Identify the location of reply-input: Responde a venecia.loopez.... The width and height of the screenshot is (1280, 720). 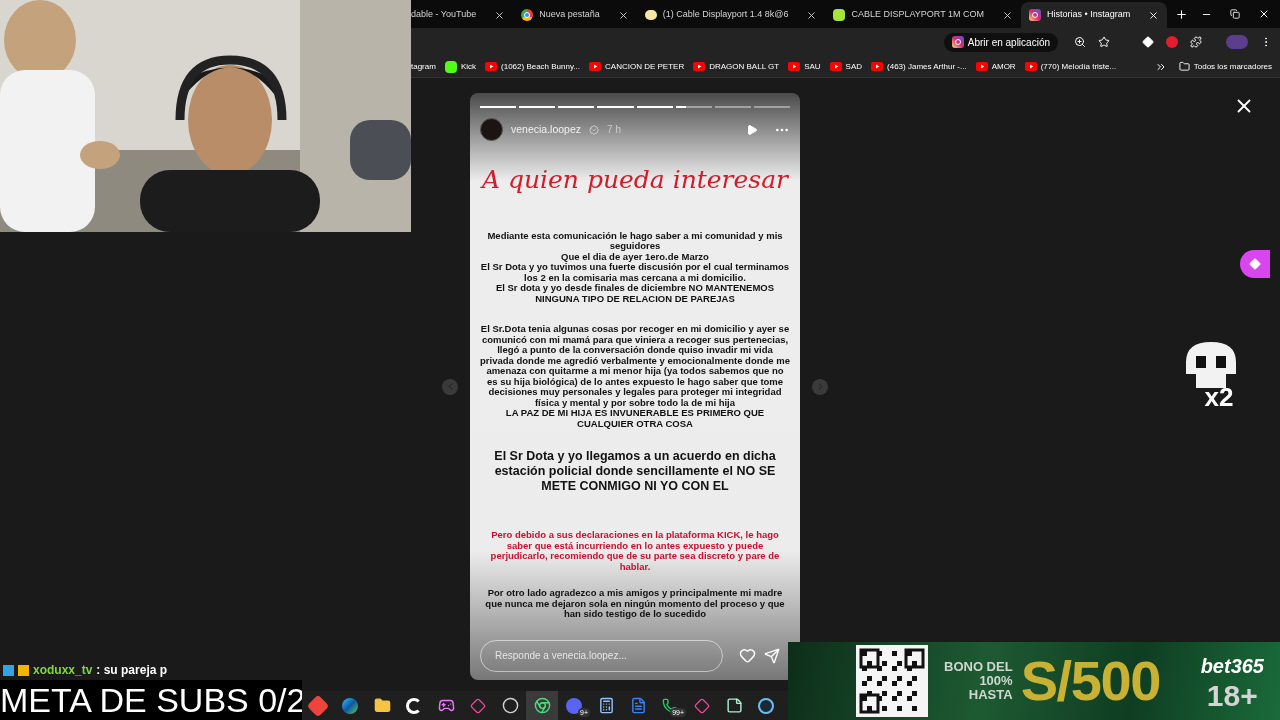
(601, 655).